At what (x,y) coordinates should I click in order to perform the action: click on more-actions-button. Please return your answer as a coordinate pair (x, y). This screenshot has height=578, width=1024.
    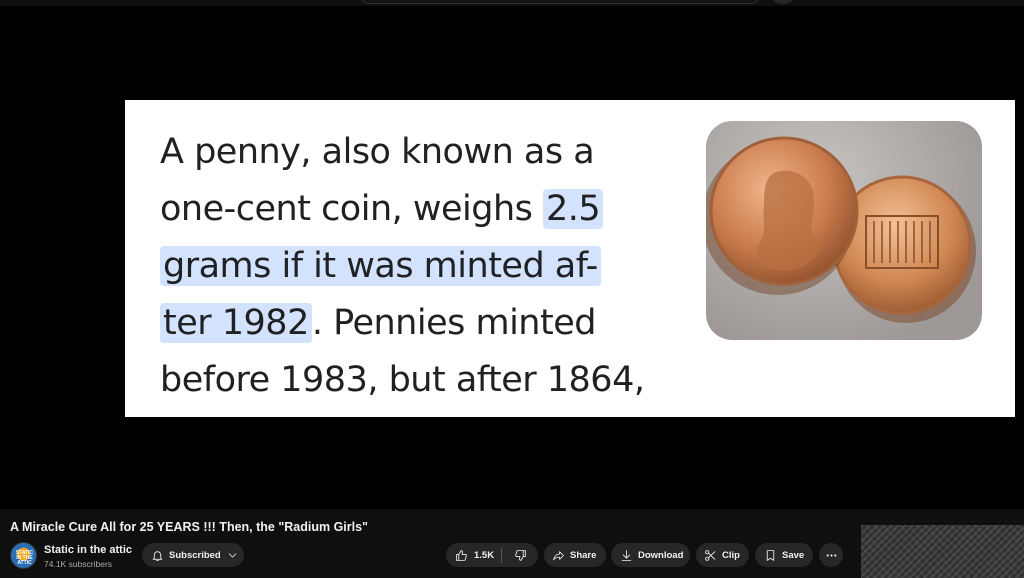
    Looking at the image, I should click on (831, 555).